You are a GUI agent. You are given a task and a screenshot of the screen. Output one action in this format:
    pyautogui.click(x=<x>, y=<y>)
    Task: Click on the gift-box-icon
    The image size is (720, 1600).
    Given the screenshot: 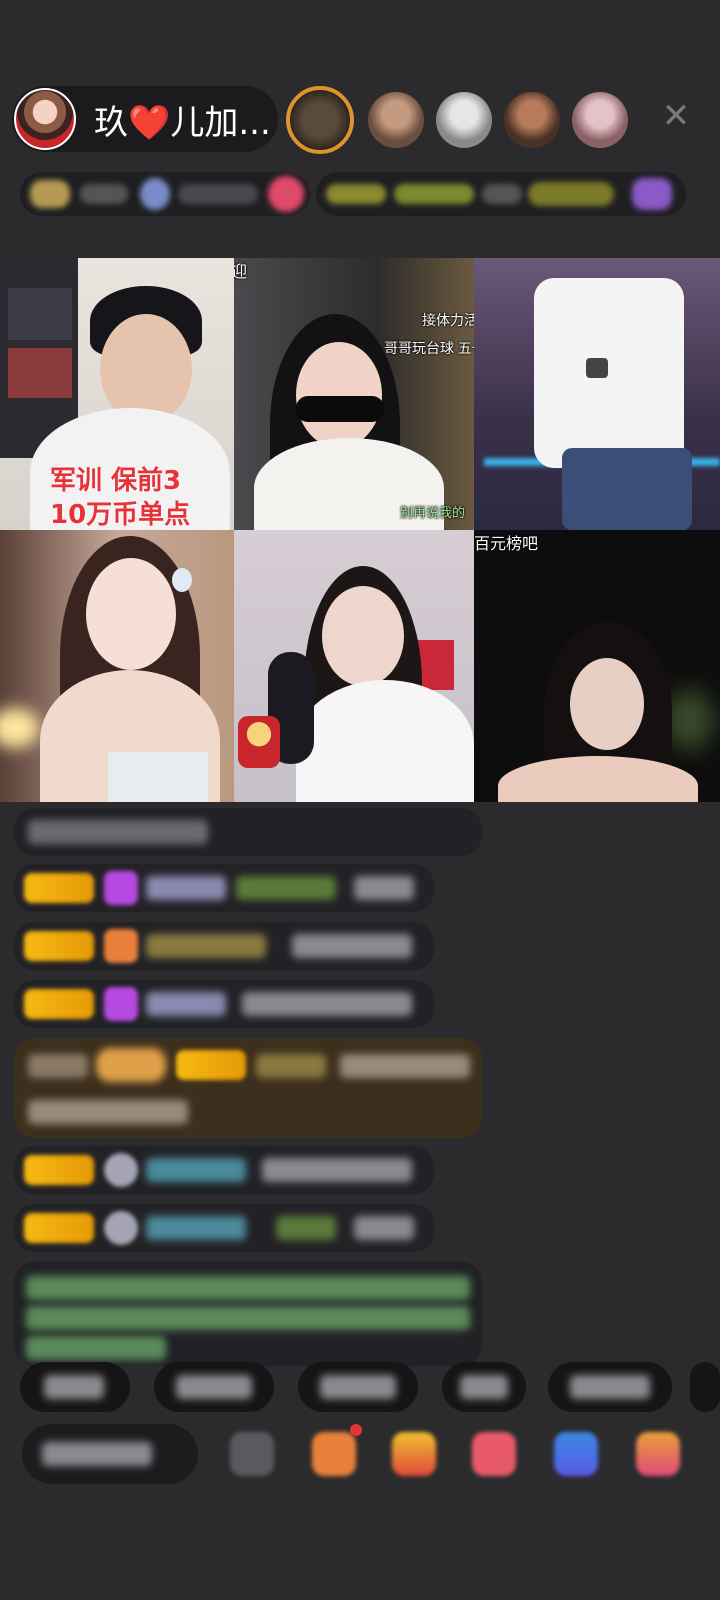 What is the action you would take?
    pyautogui.click(x=334, y=1454)
    